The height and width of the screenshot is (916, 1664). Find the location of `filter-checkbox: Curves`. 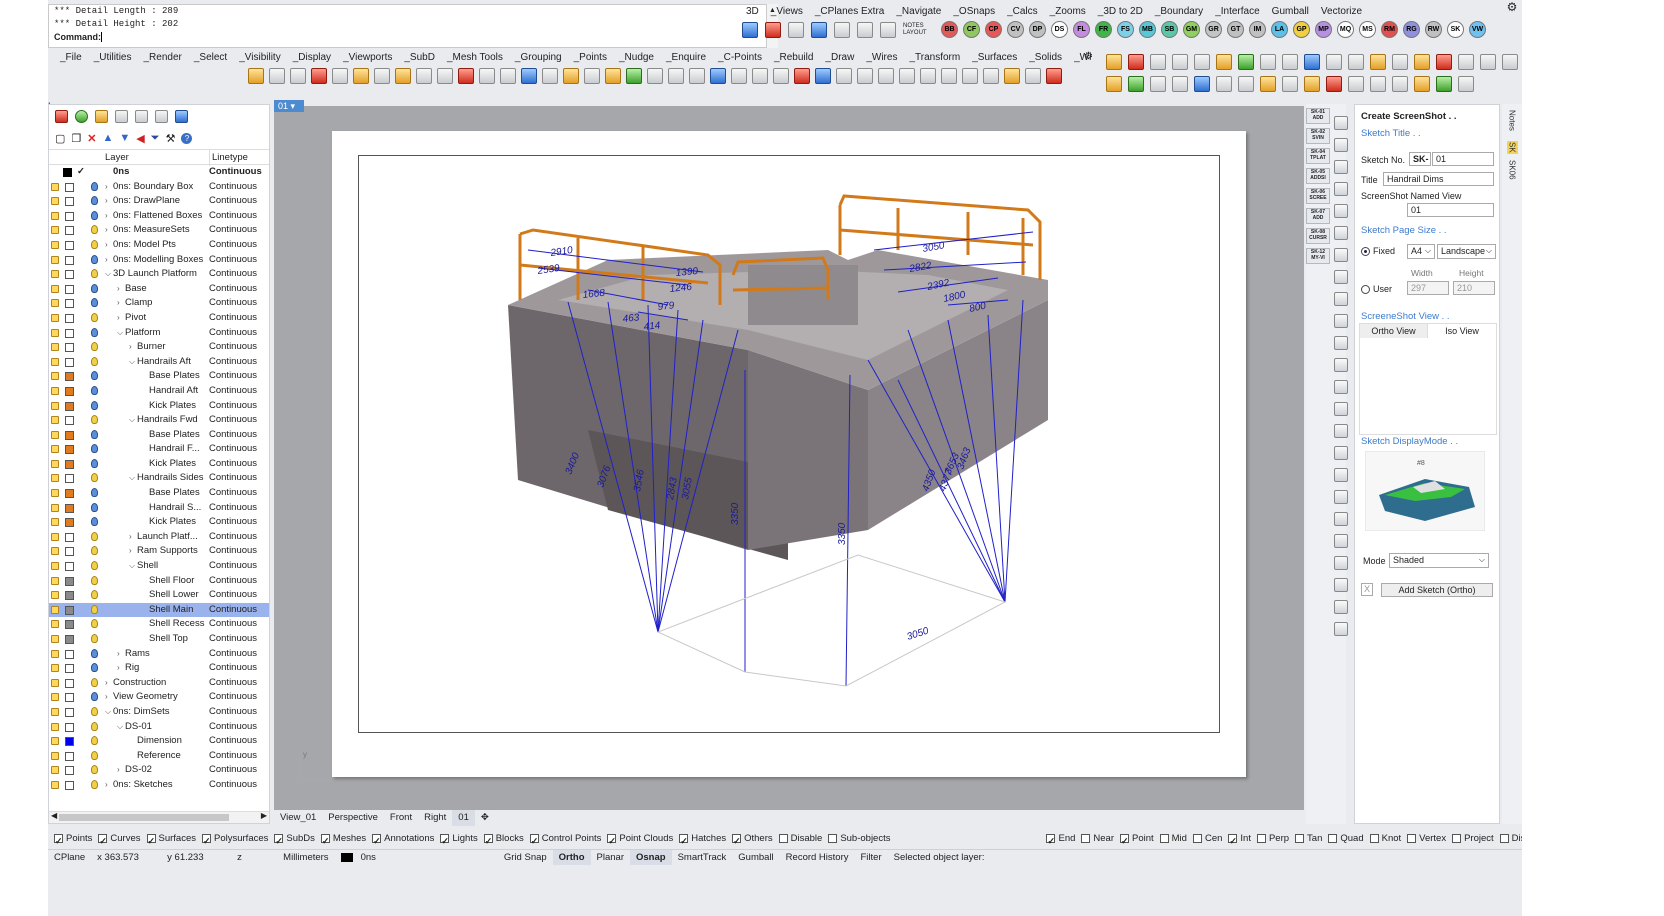

filter-checkbox: Curves is located at coordinates (119, 840).